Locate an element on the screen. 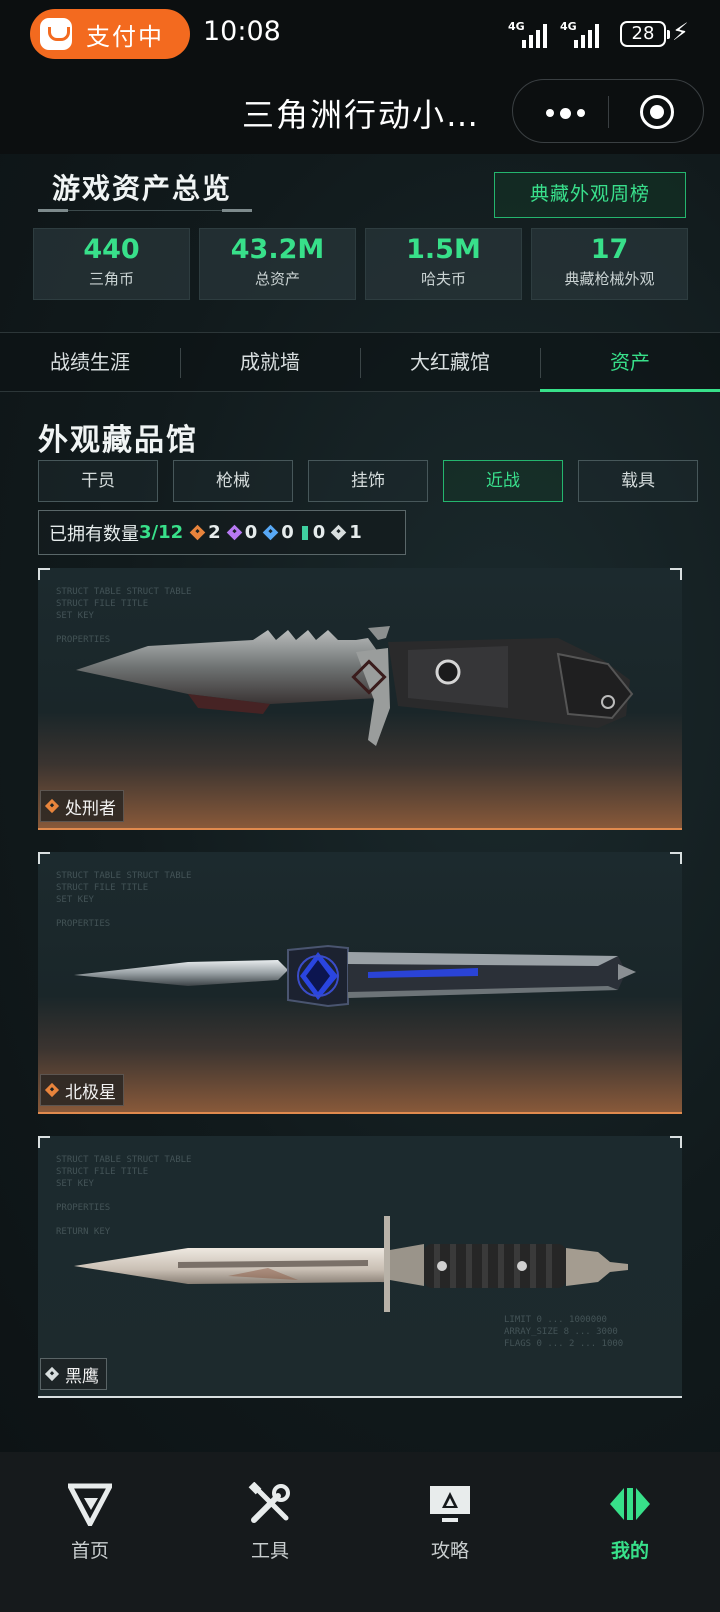 This screenshot has width=720, height=1612. stat-label: 总资产 is located at coordinates (277, 279).